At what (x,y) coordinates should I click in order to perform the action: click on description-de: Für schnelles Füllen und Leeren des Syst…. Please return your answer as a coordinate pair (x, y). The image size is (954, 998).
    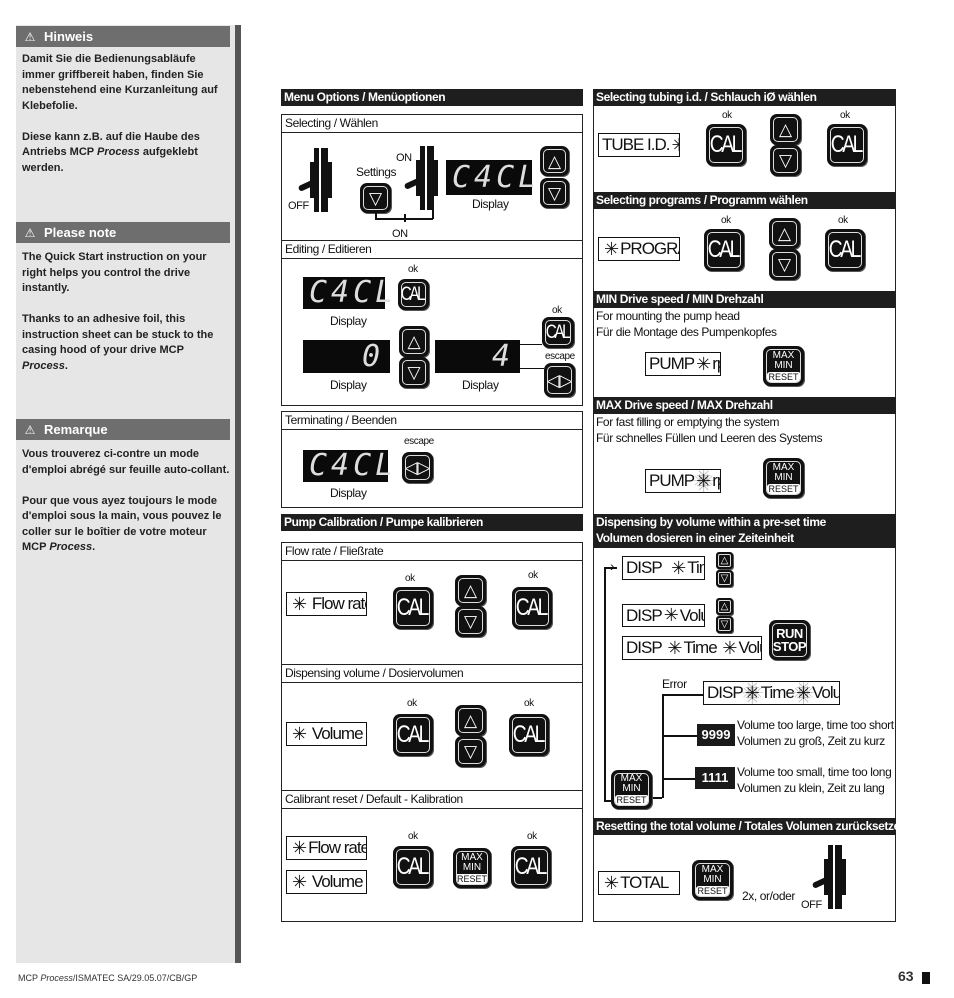
    Looking at the image, I should click on (709, 438).